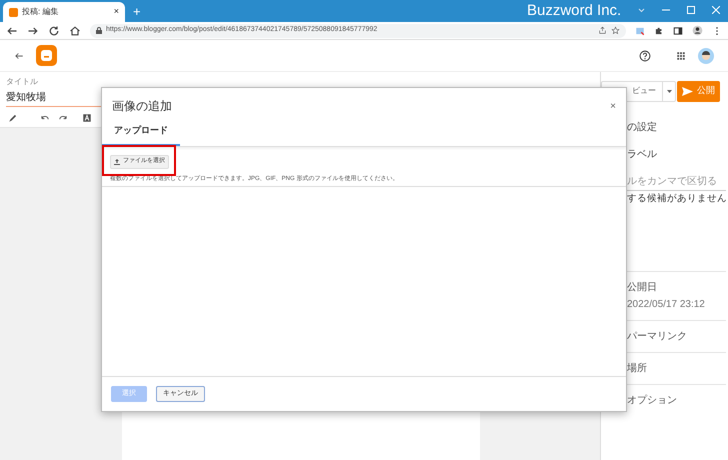  Describe the element at coordinates (697, 30) in the screenshot. I see `profile-icon` at that location.